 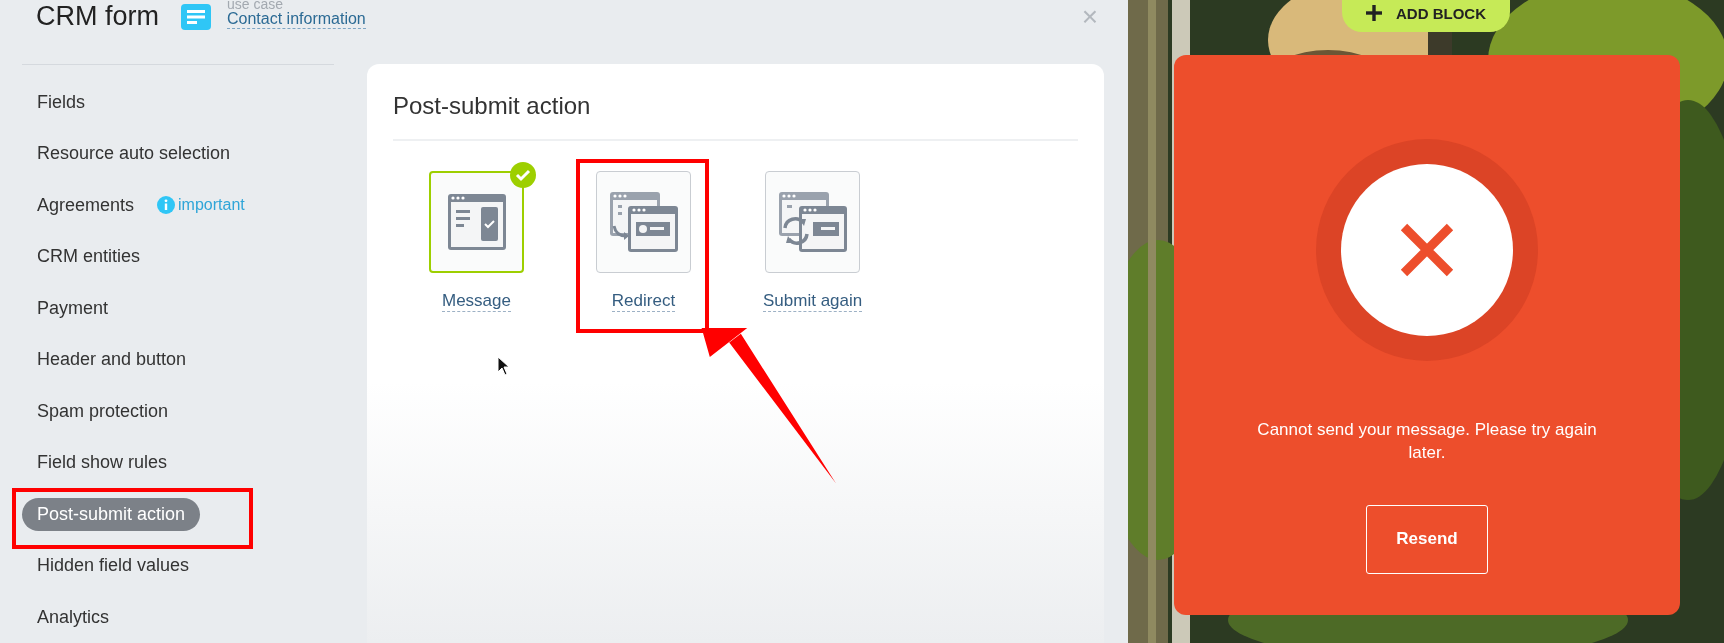 I want to click on sidebar-item: Resource auto selection, so click(x=134, y=154).